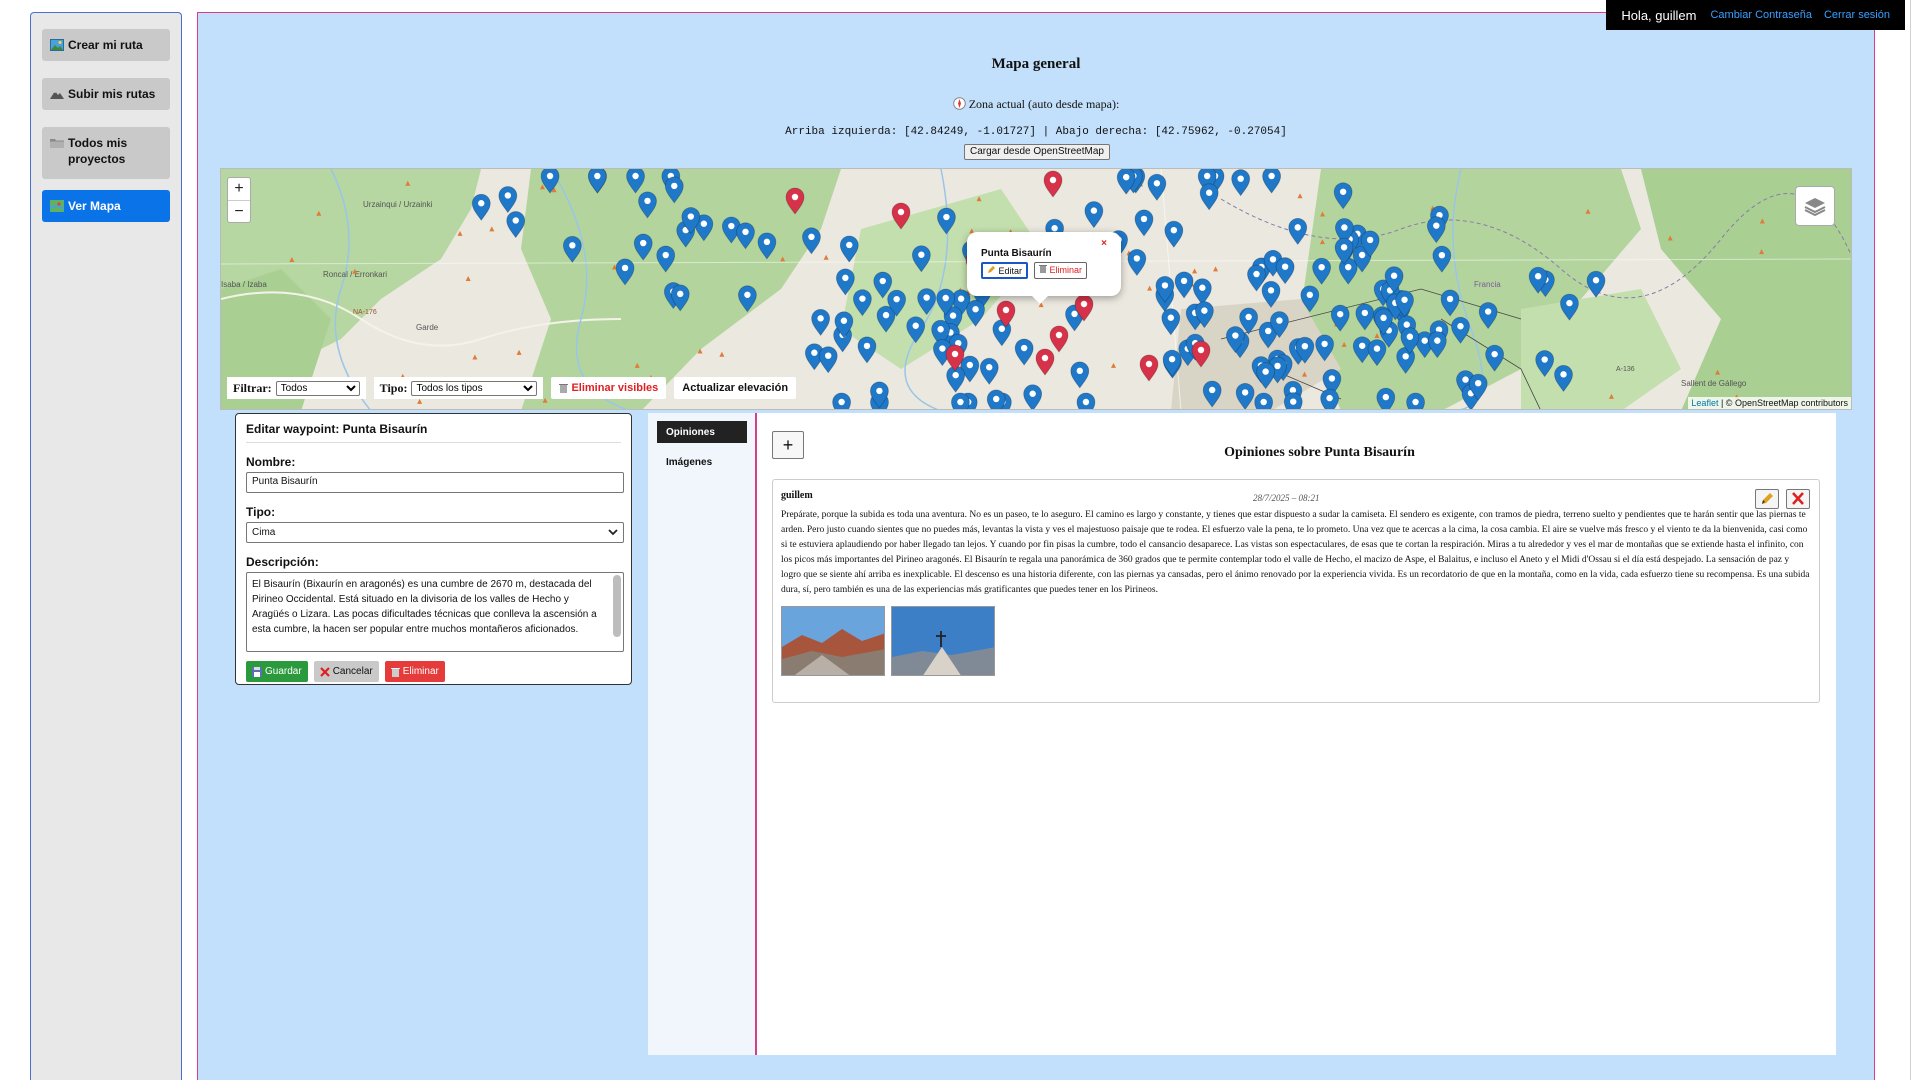 This screenshot has height=1080, width=1920. I want to click on map-place-label: Garde, so click(427, 327).